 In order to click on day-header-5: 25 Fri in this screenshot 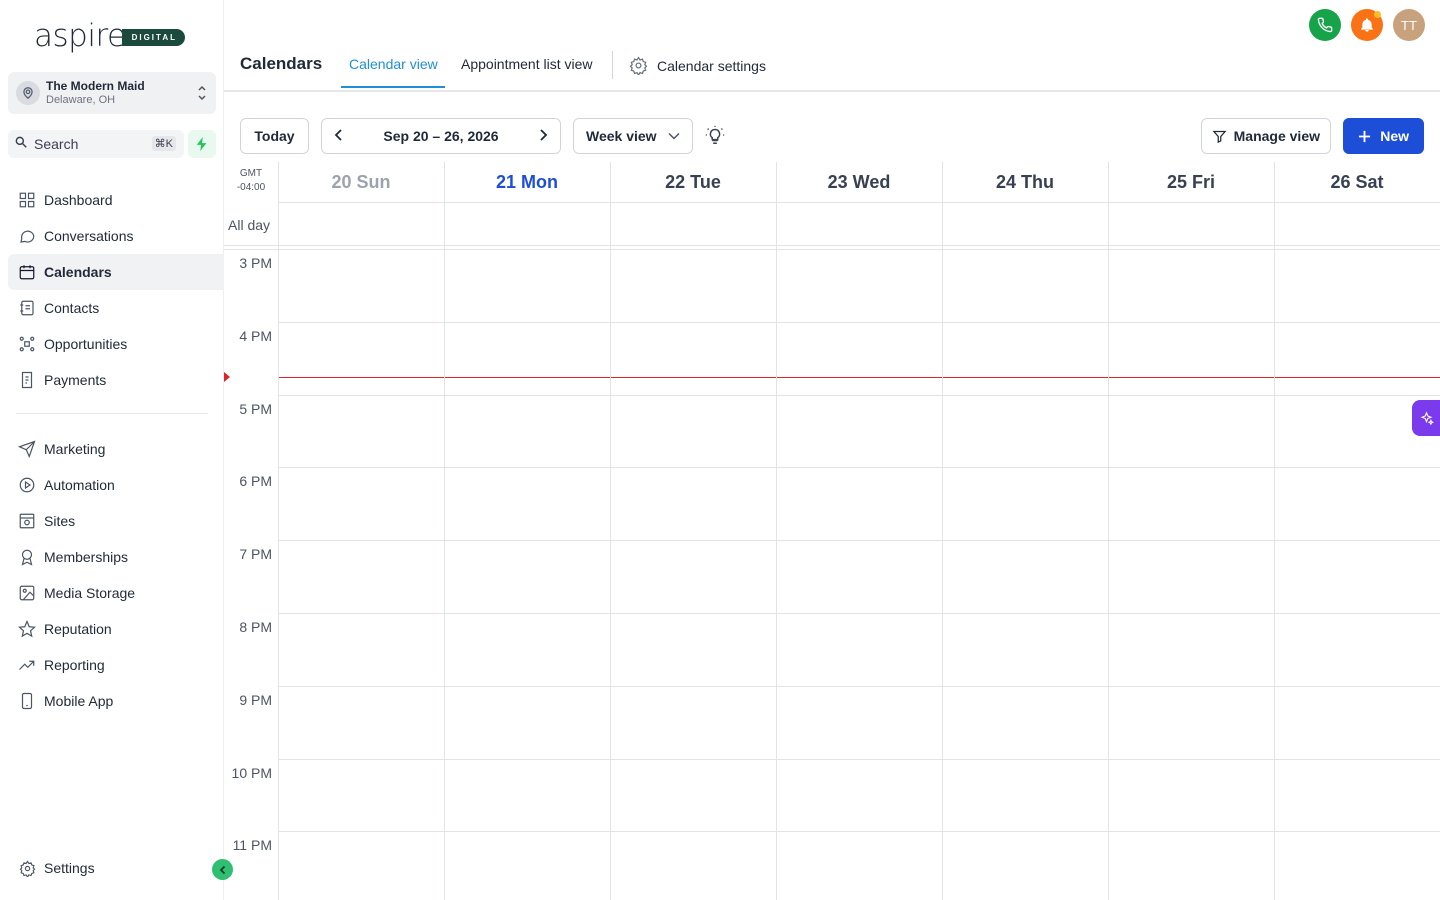, I will do `click(1191, 182)`.